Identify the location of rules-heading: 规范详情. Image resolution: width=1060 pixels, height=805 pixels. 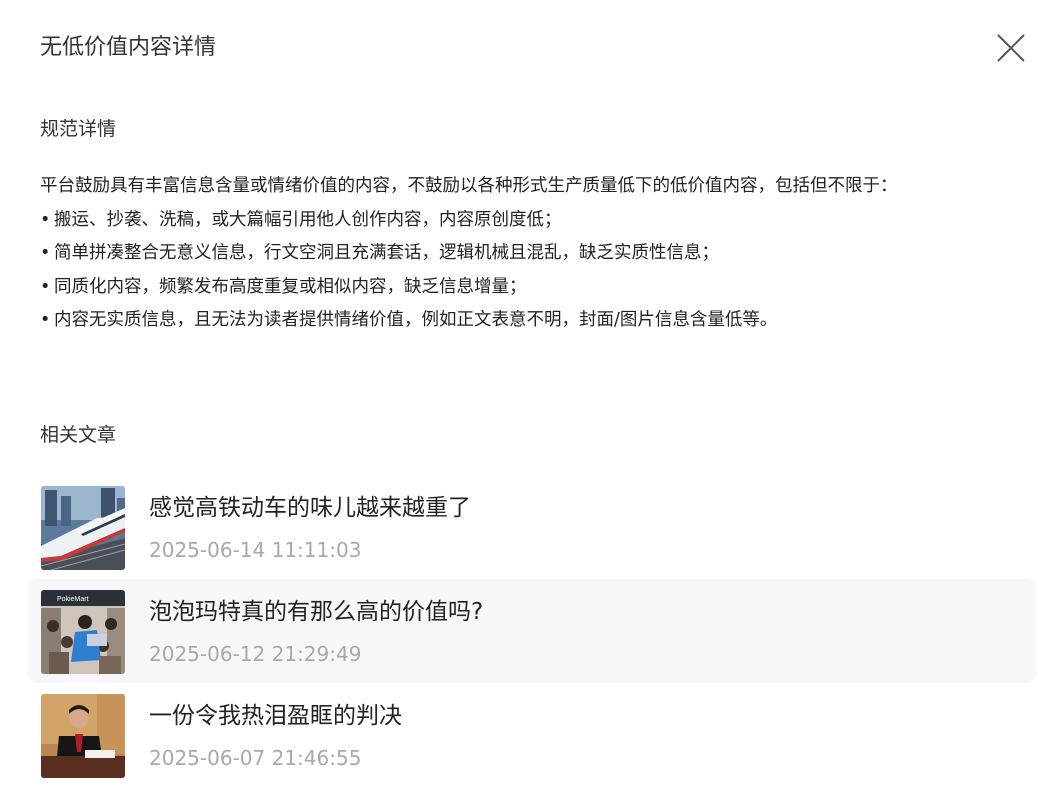
(78, 129).